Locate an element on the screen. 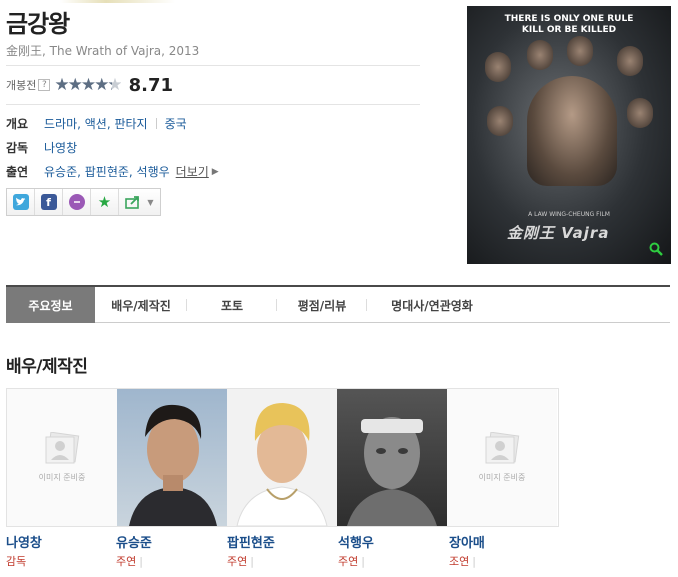 The image size is (678, 577). role-text: 조연 is located at coordinates (459, 561).